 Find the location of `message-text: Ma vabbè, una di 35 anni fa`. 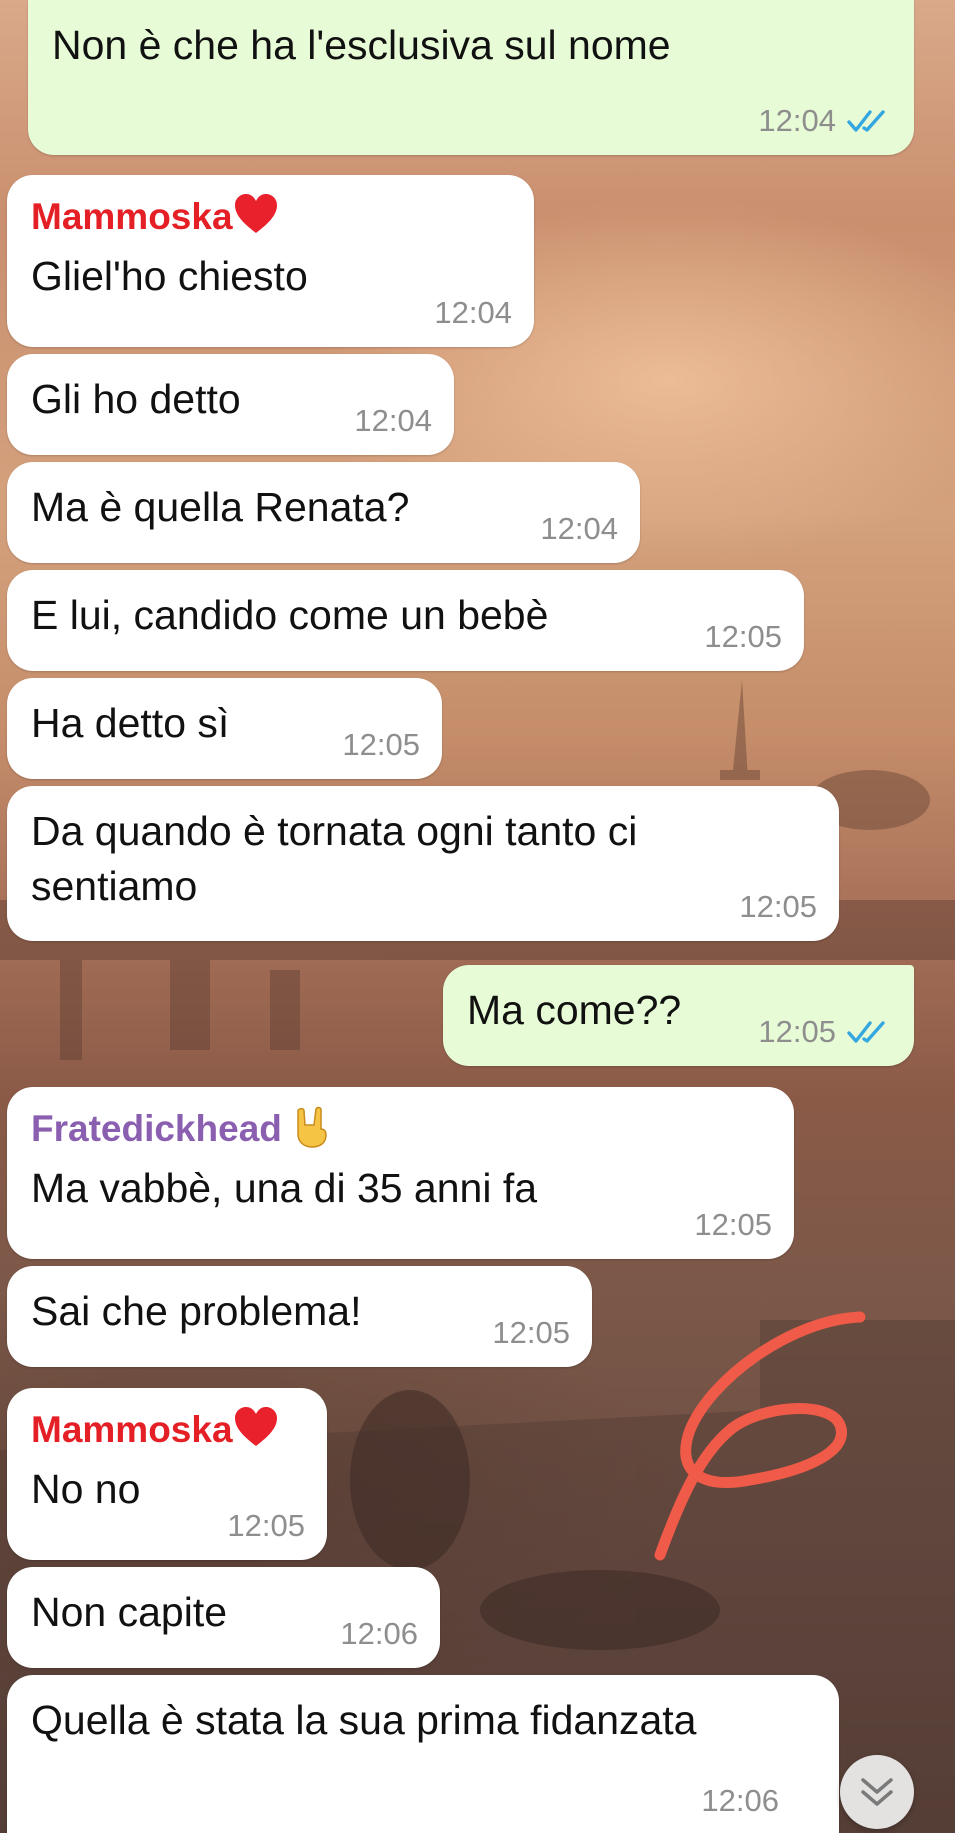

message-text: Ma vabbè, una di 35 anni fa is located at coordinates (284, 1188).